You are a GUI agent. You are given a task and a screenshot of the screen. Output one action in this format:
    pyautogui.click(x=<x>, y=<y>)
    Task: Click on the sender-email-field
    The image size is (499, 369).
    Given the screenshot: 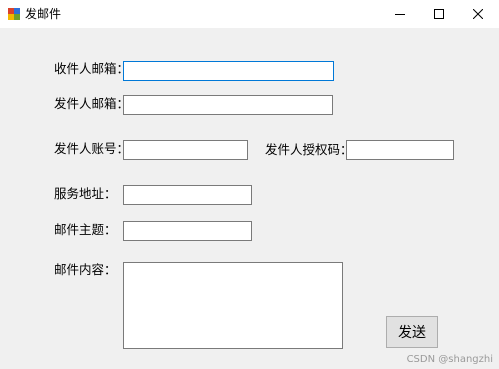 What is the action you would take?
    pyautogui.click(x=228, y=105)
    